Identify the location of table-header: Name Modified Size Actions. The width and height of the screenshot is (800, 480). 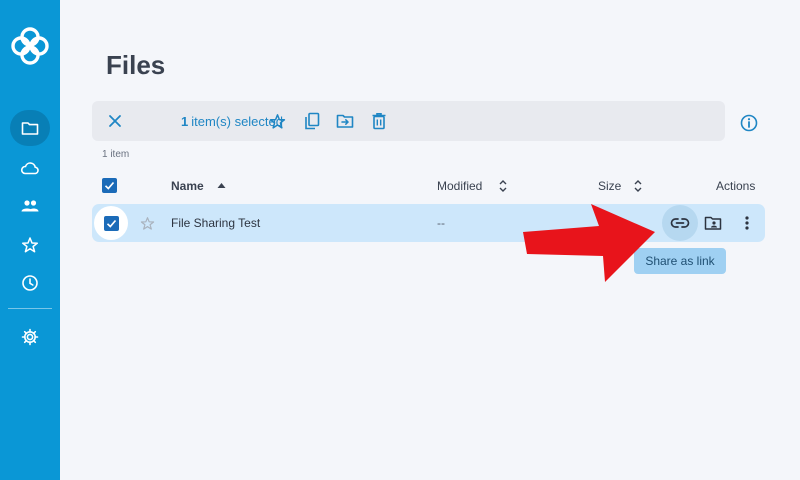
(428, 186).